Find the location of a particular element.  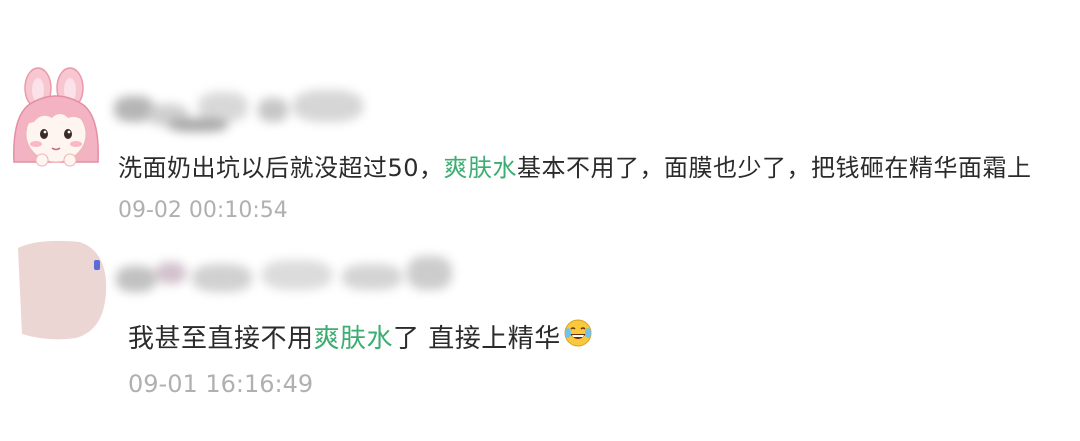

comment-text: 我甚至直接不用爽肤水了 直接上精华 is located at coordinates (360, 338).